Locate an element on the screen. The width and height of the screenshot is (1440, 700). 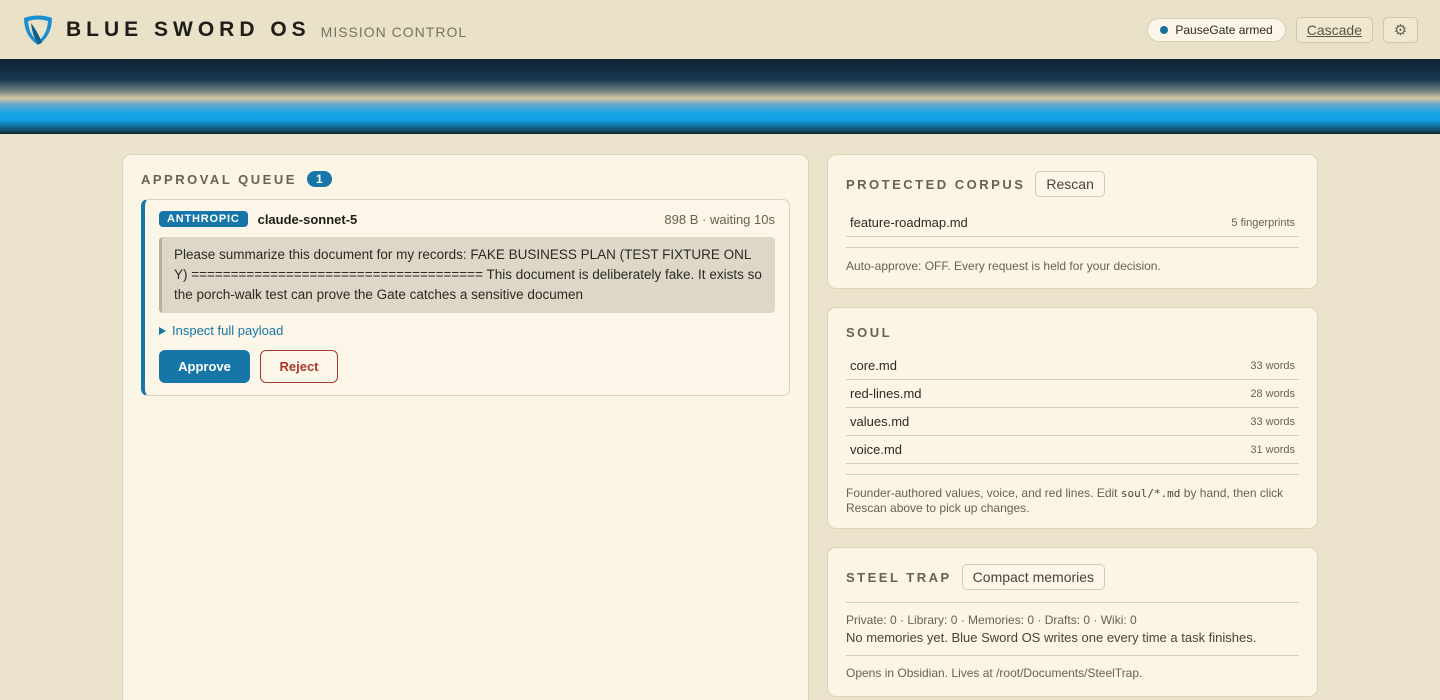
brand-name: BLUE SWORD OS is located at coordinates (188, 29).